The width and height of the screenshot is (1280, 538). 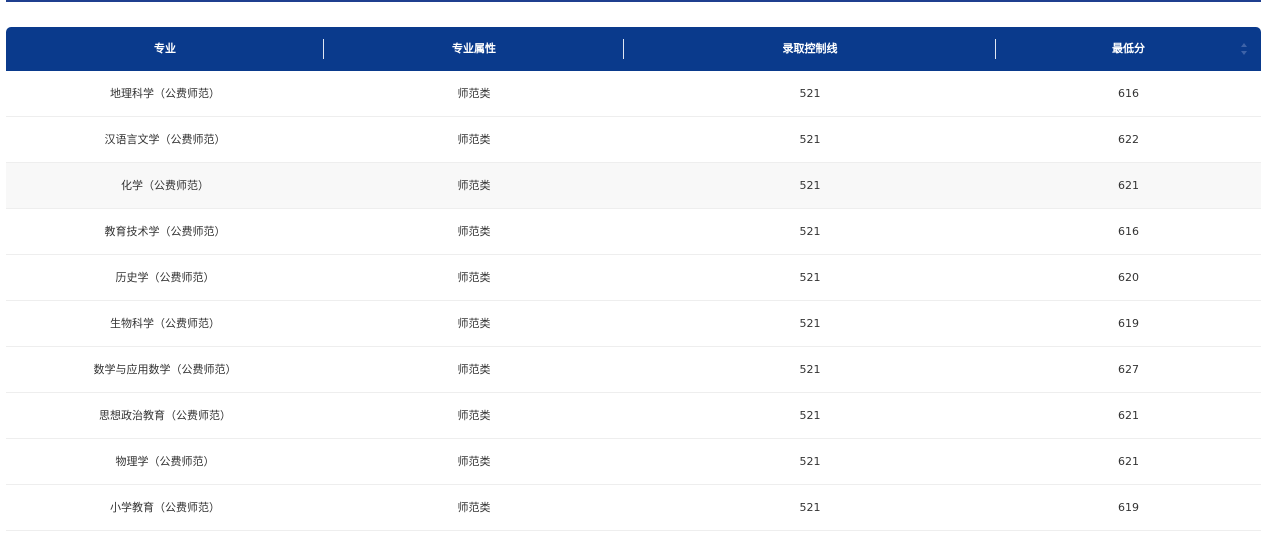 What do you see at coordinates (165, 507) in the screenshot?
I see `cell-major: 小学教育（公费师范）` at bounding box center [165, 507].